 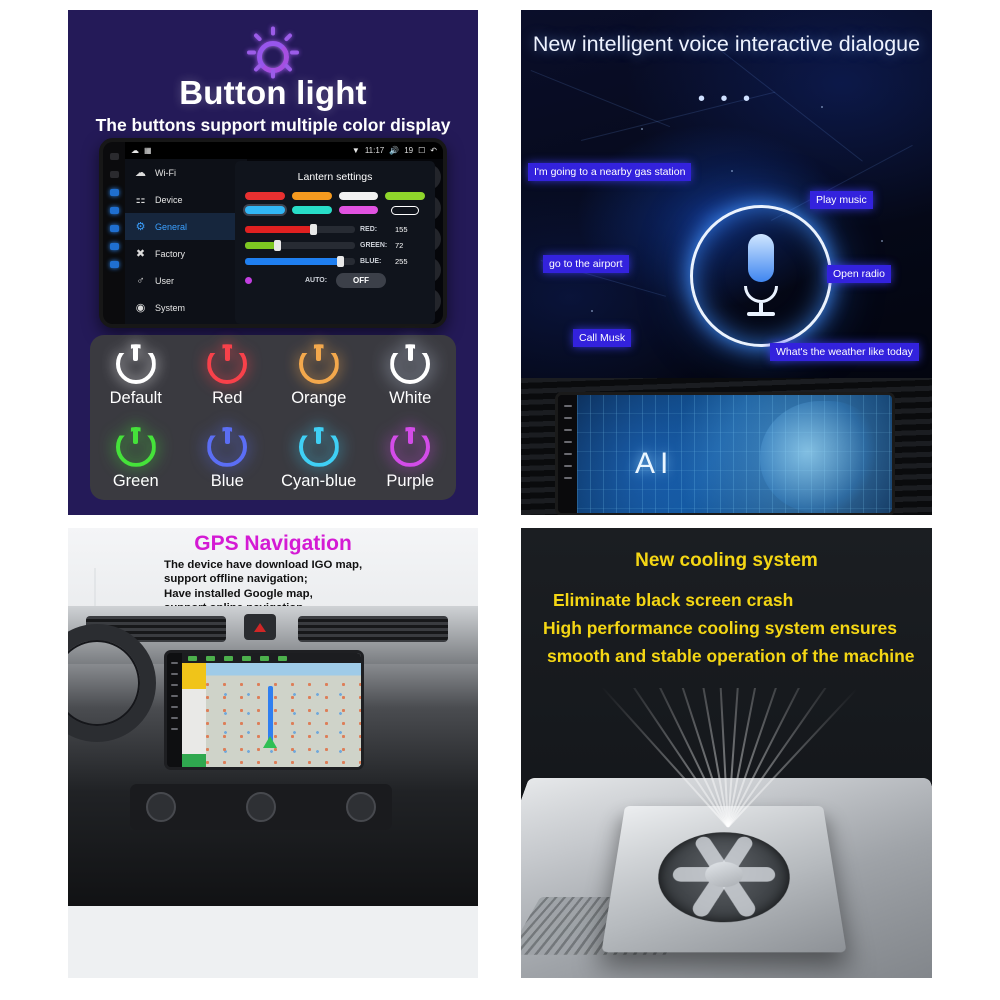 I want to click on recents-icon: ☐, so click(x=421, y=150).